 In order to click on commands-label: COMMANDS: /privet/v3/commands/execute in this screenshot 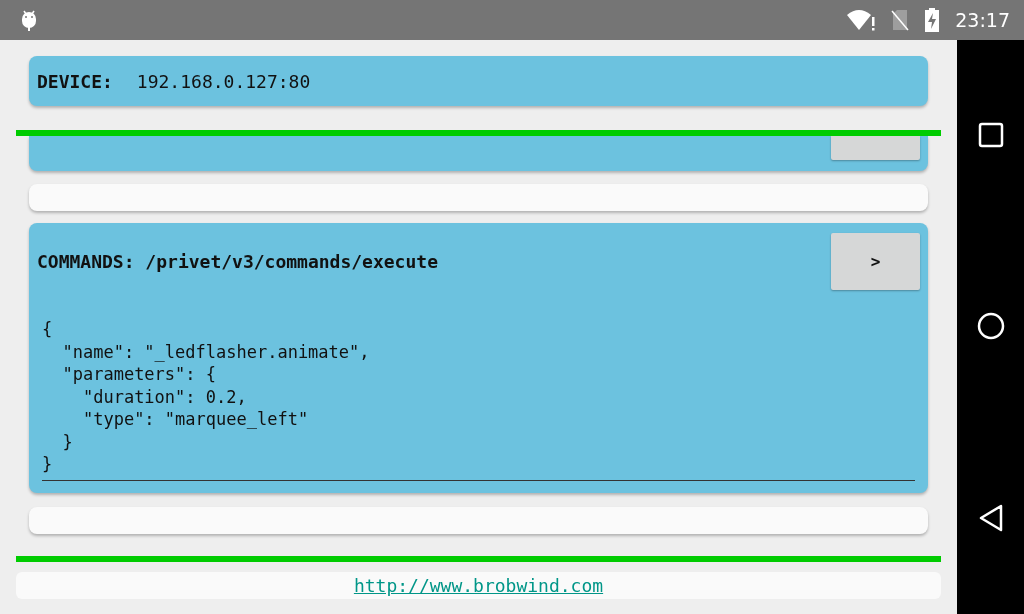, I will do `click(237, 262)`.